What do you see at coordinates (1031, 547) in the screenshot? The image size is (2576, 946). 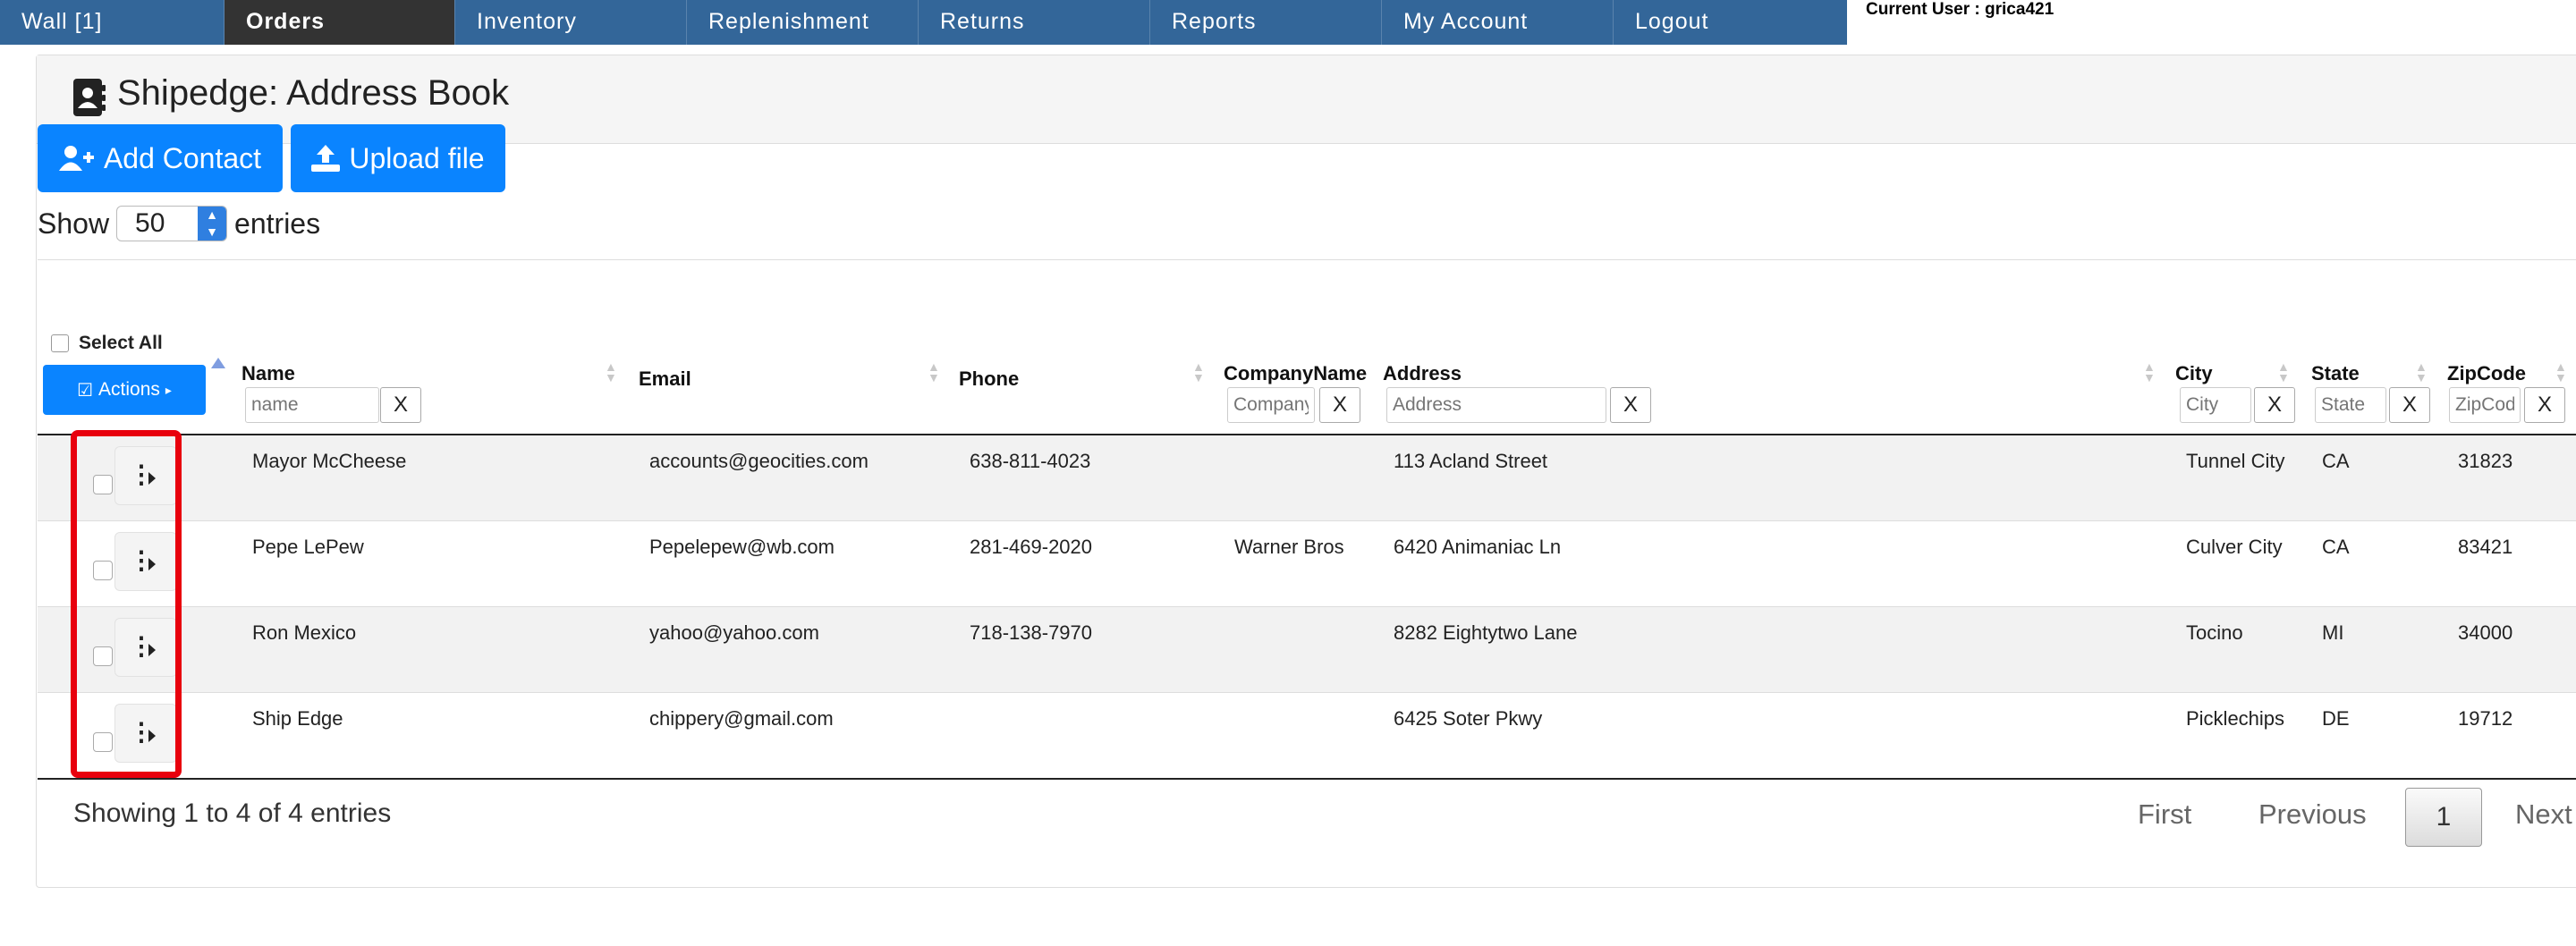 I see `cell-phone: 281-469-2020` at bounding box center [1031, 547].